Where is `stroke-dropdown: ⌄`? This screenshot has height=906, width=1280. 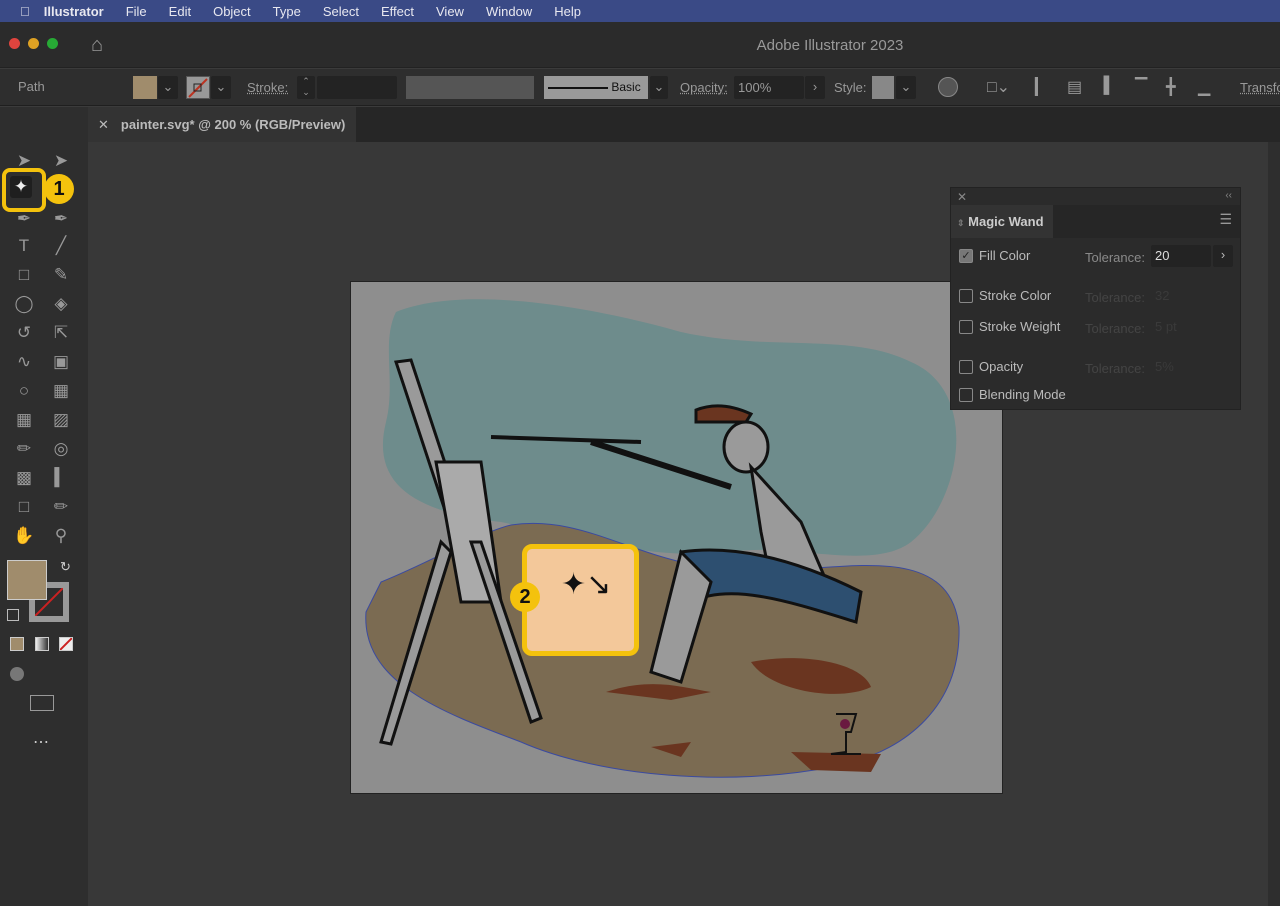 stroke-dropdown: ⌄ is located at coordinates (221, 87).